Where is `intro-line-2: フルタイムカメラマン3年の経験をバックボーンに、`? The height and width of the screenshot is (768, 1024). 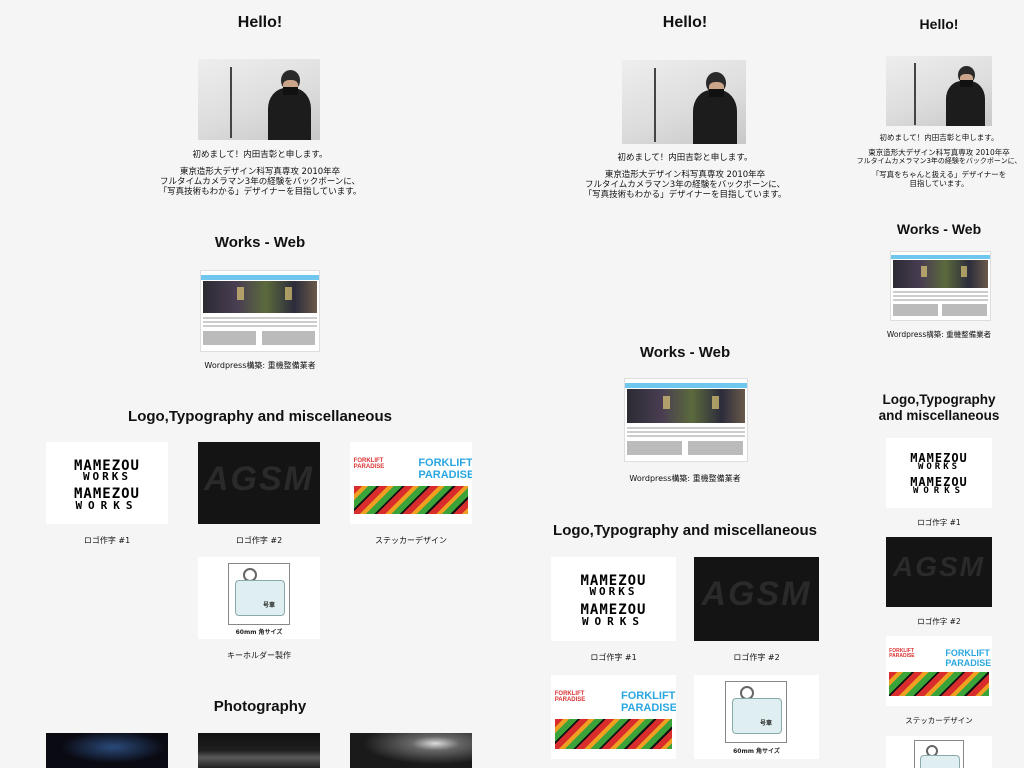
intro-line-2: フルタイムカメラマン3年の経験をバックボーンに、 is located at coordinates (939, 161).